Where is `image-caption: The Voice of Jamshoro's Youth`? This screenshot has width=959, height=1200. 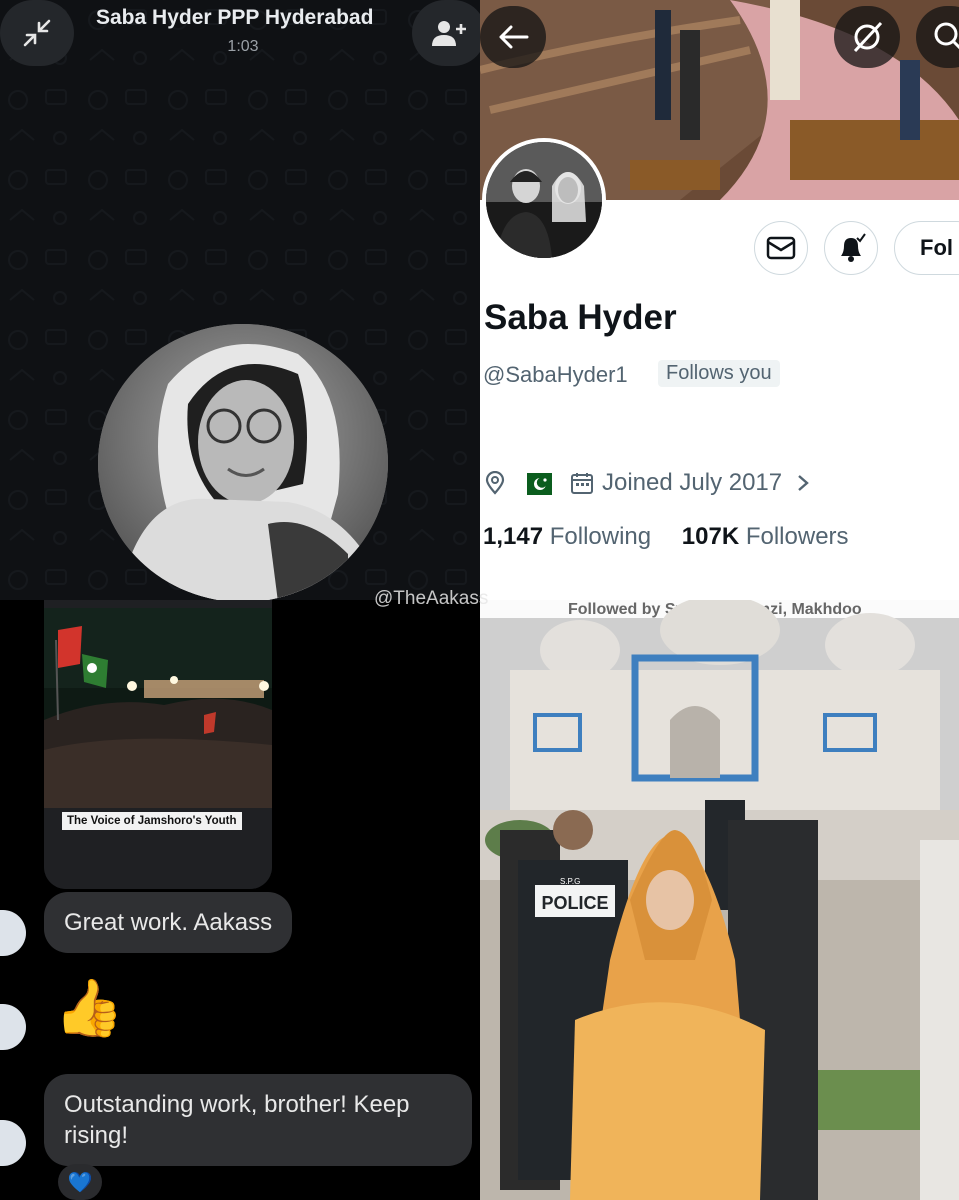
image-caption: The Voice of Jamshoro's Youth is located at coordinates (152, 821).